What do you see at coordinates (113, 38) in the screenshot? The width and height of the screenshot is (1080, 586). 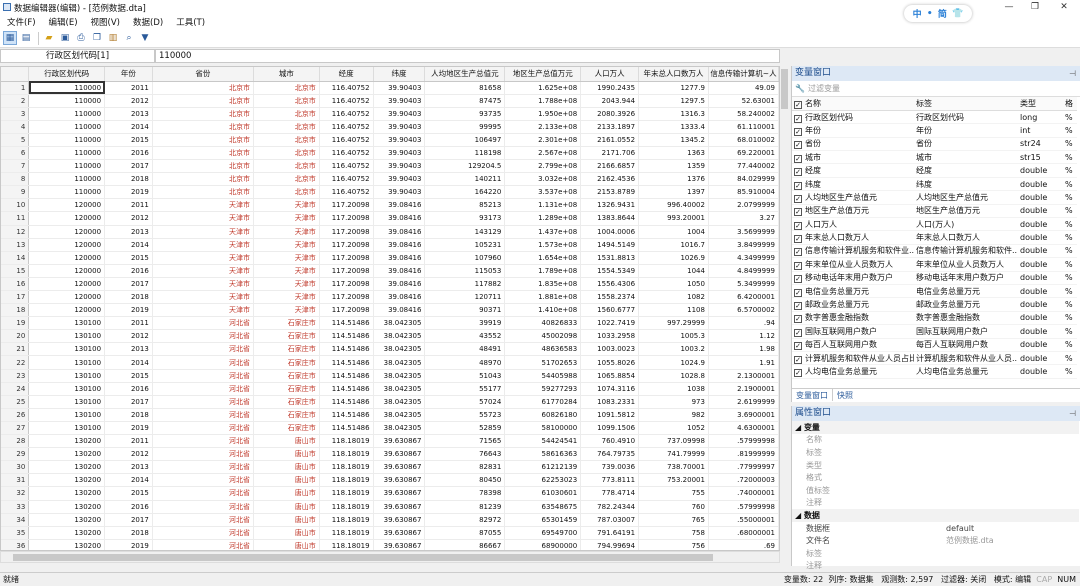 I see `paste-icon: ▥` at bounding box center [113, 38].